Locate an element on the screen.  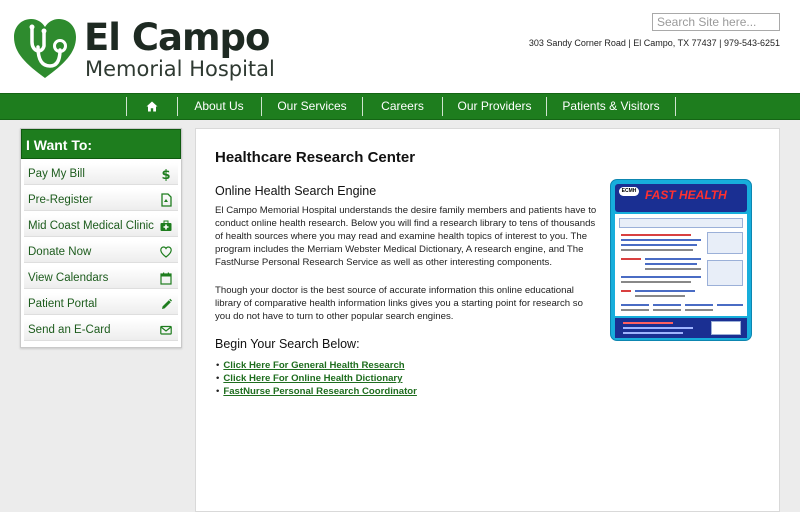
envelope-icon is located at coordinates (166, 330).